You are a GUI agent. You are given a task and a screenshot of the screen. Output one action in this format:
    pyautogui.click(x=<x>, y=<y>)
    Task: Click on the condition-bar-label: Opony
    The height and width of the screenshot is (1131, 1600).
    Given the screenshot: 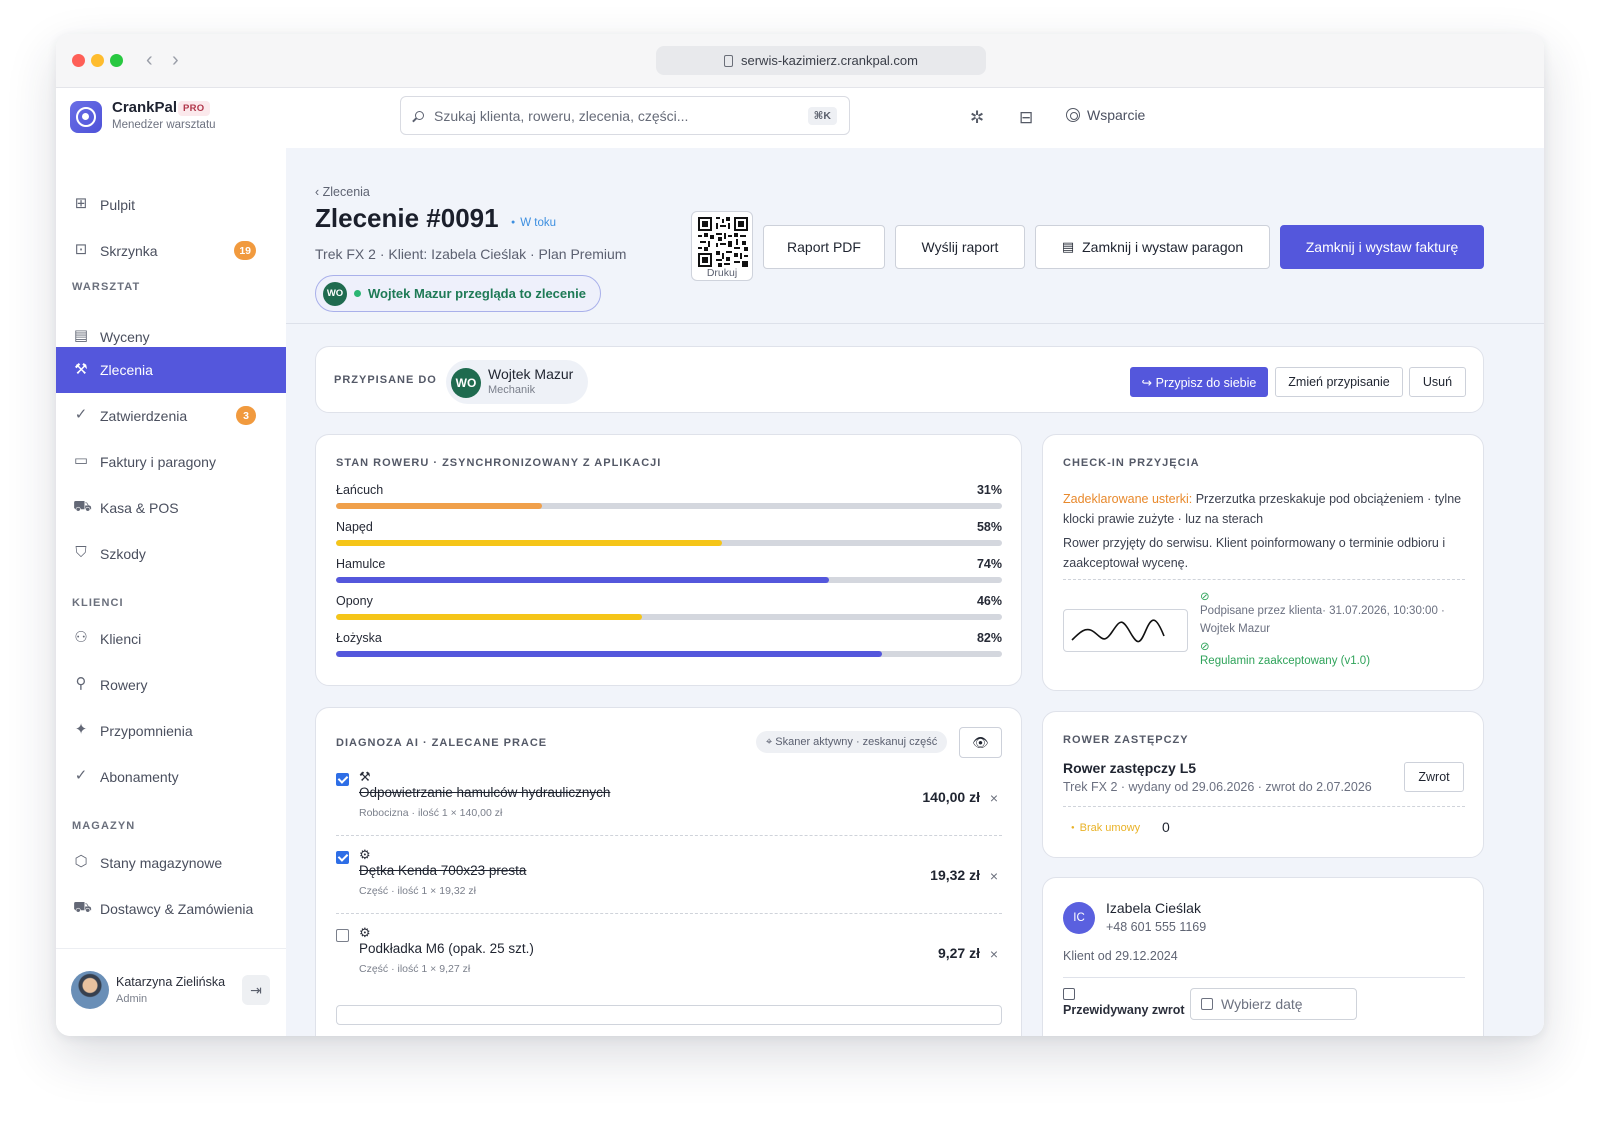 What is the action you would take?
    pyautogui.click(x=354, y=601)
    